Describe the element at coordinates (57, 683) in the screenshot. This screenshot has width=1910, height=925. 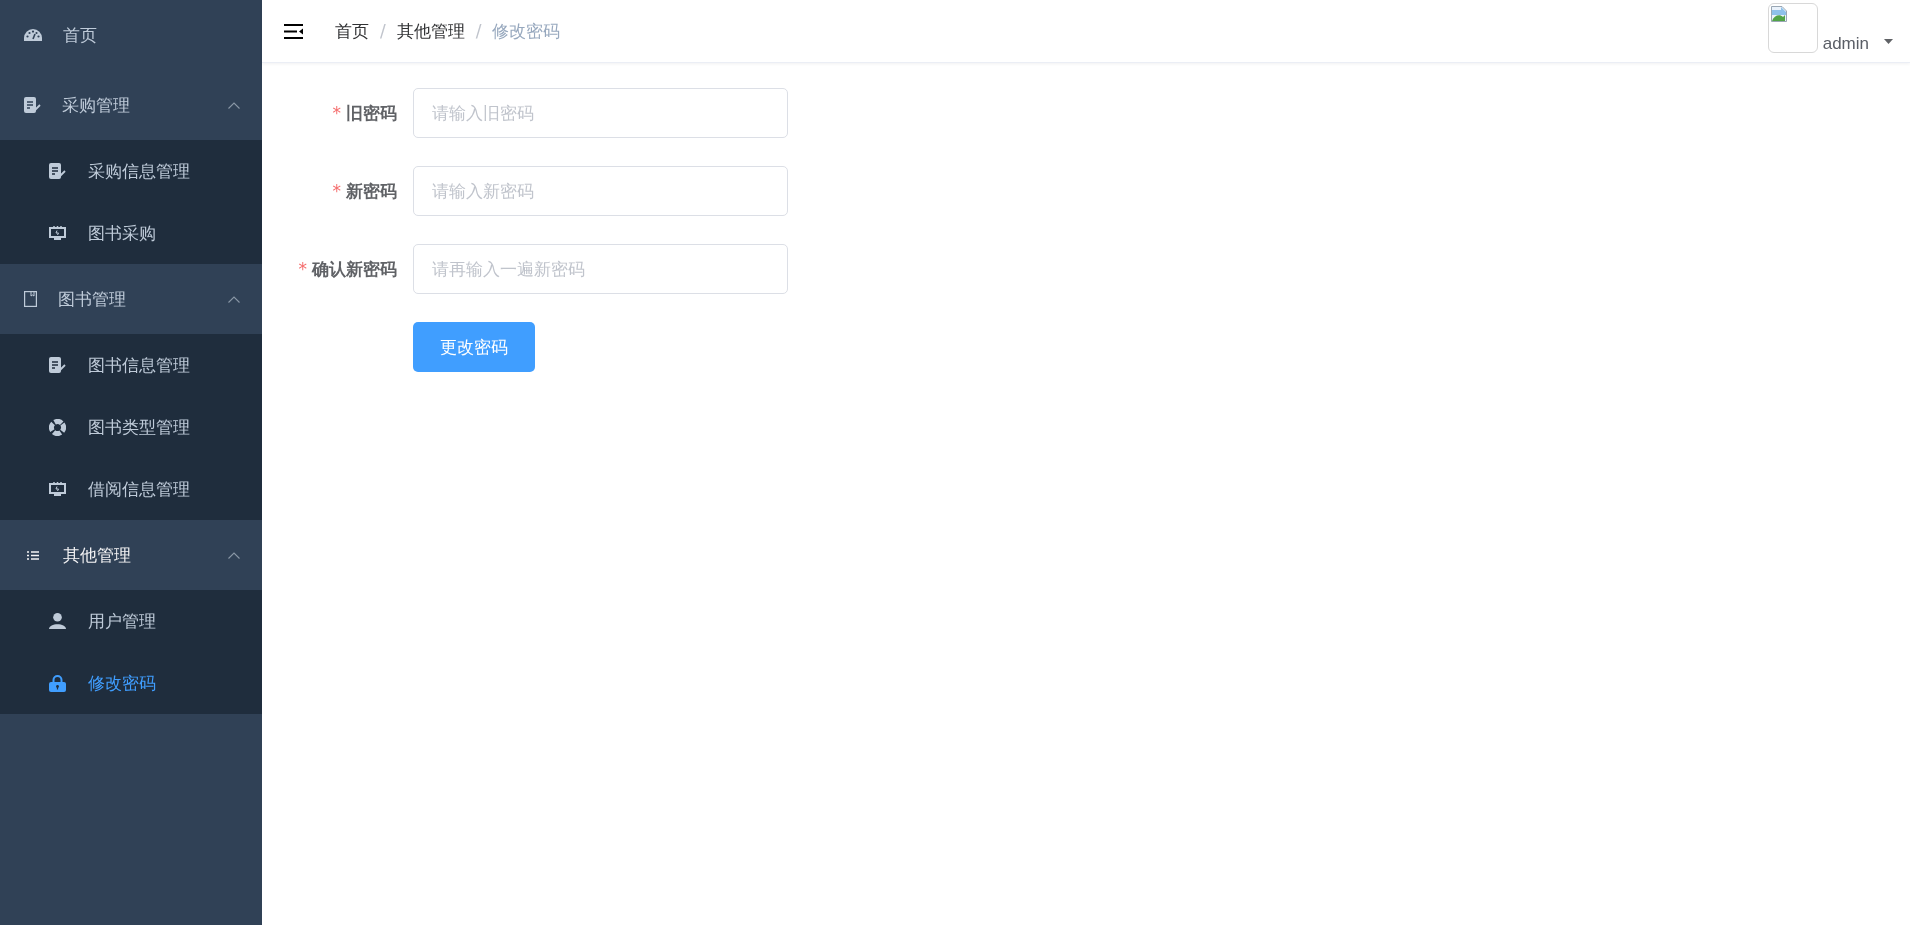
I see `lock-icon` at that location.